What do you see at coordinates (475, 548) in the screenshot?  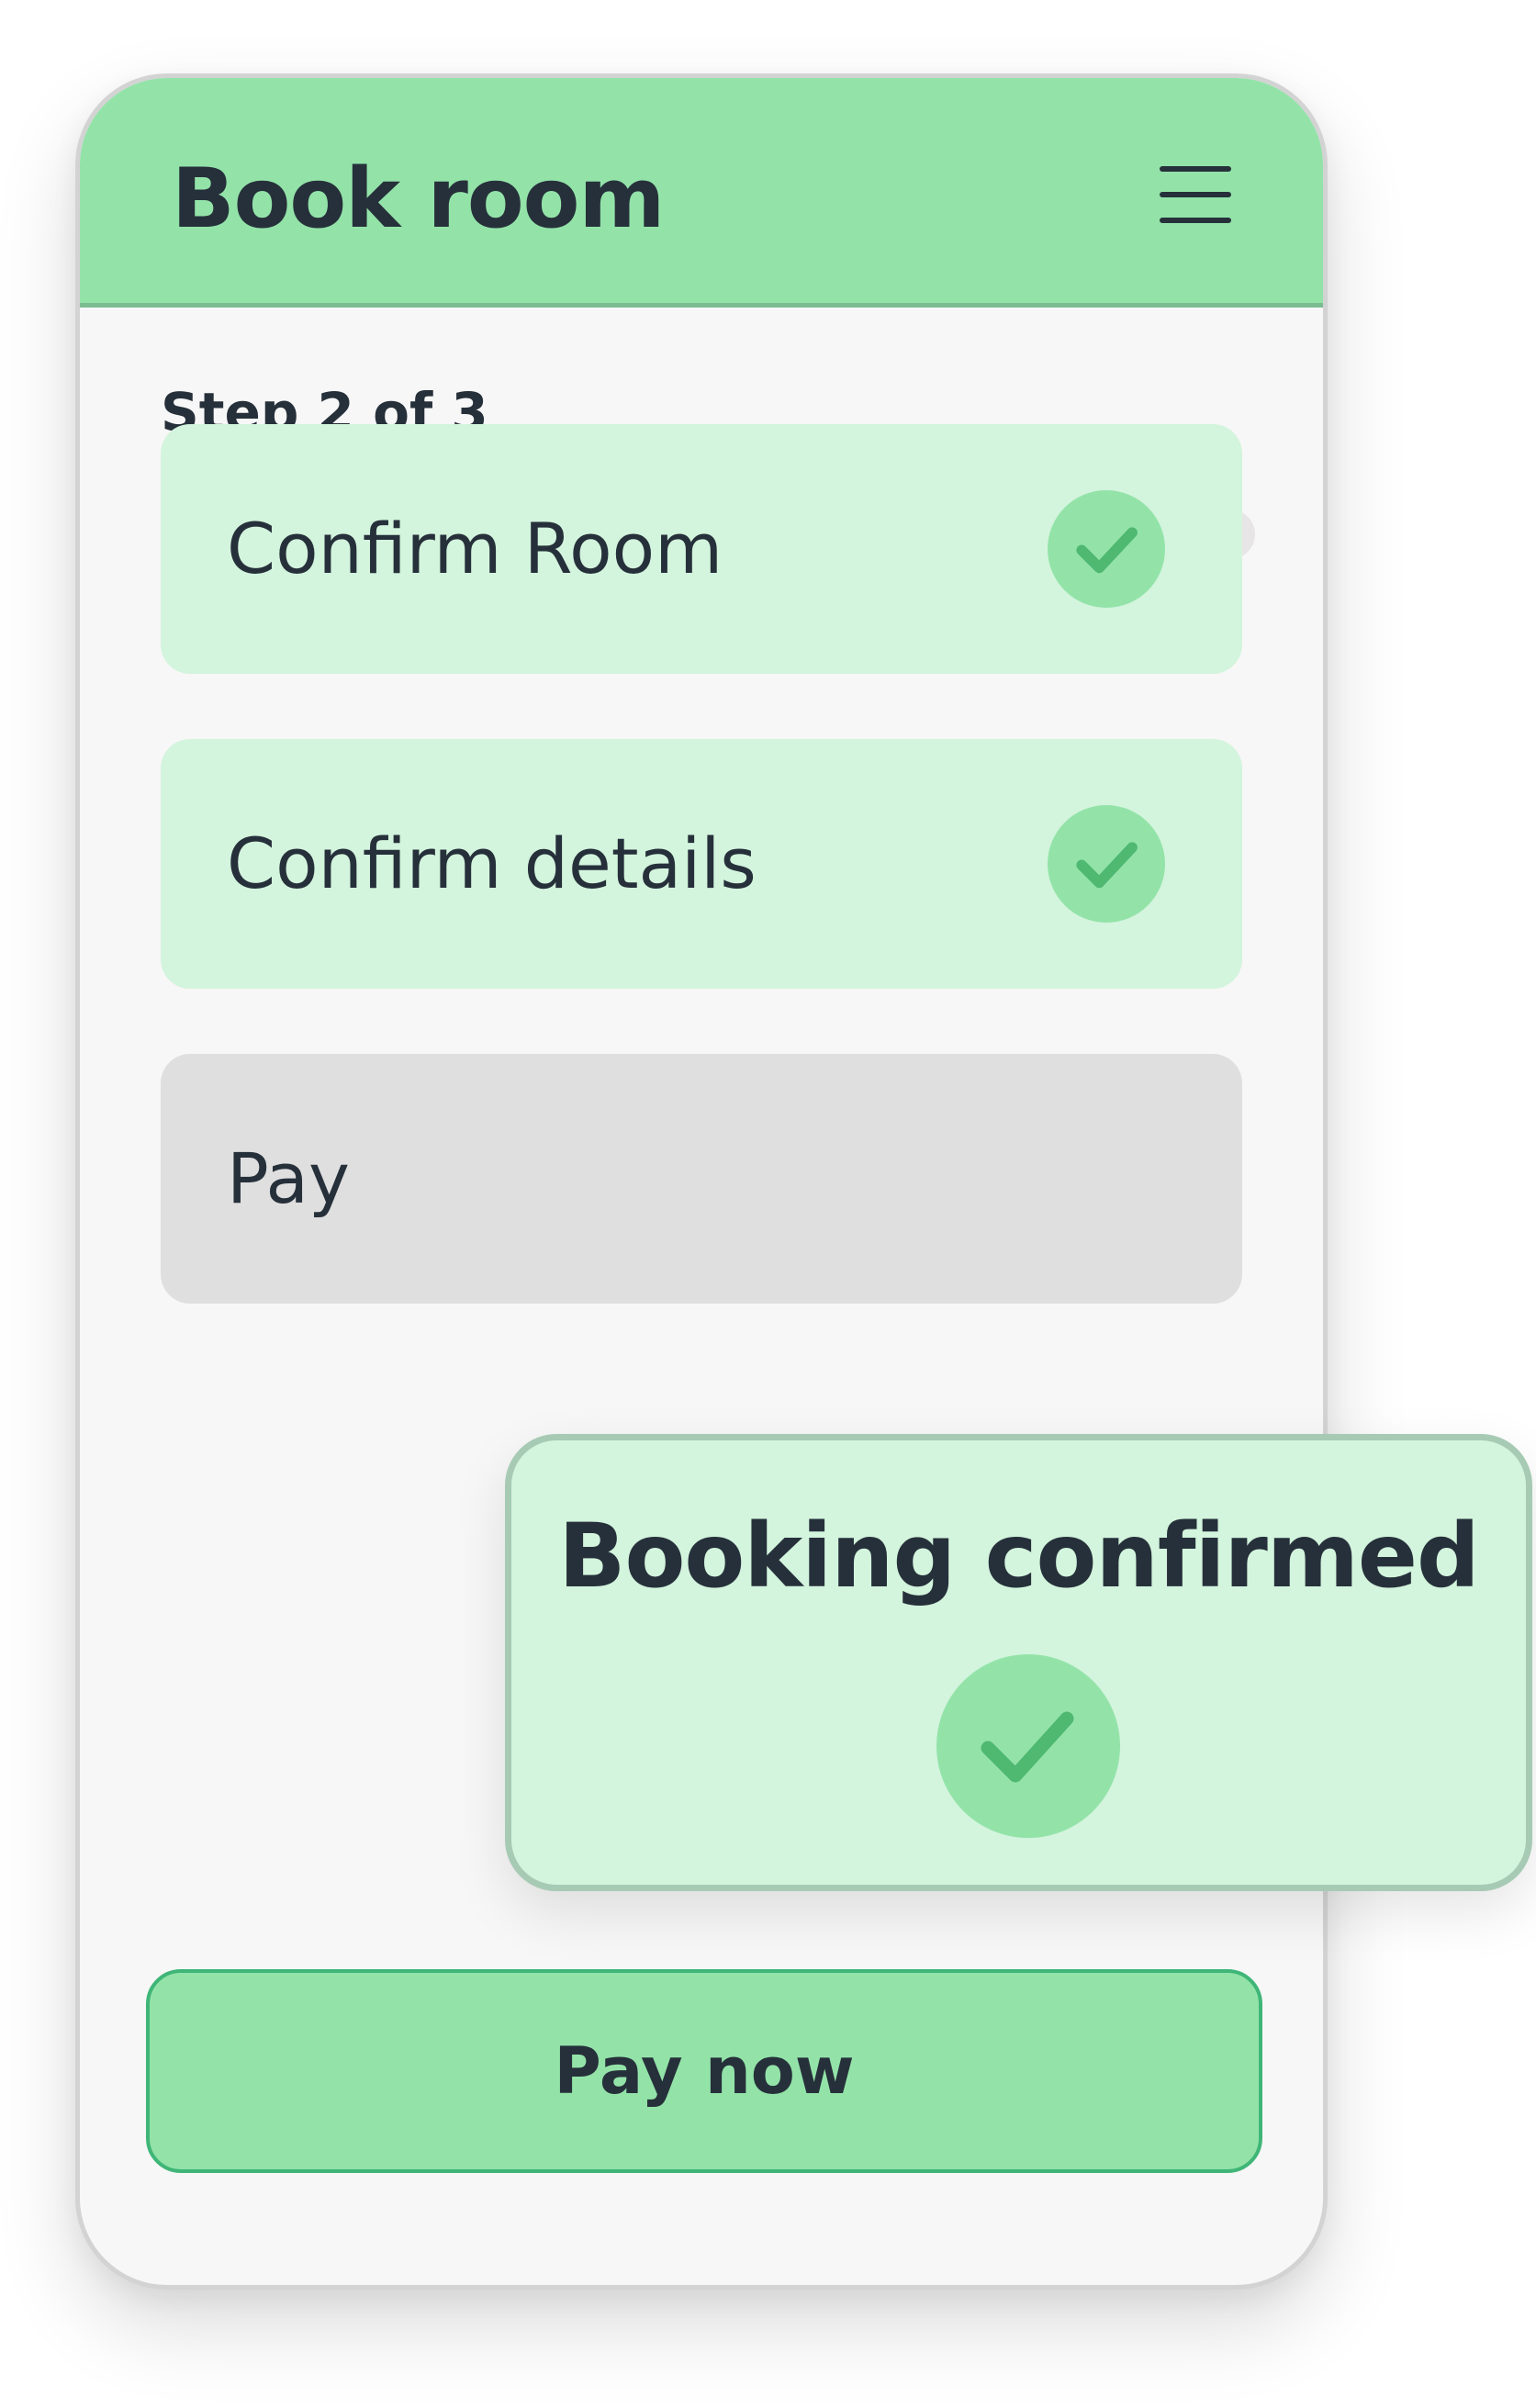 I see `step-card-label: Confirm Room` at bounding box center [475, 548].